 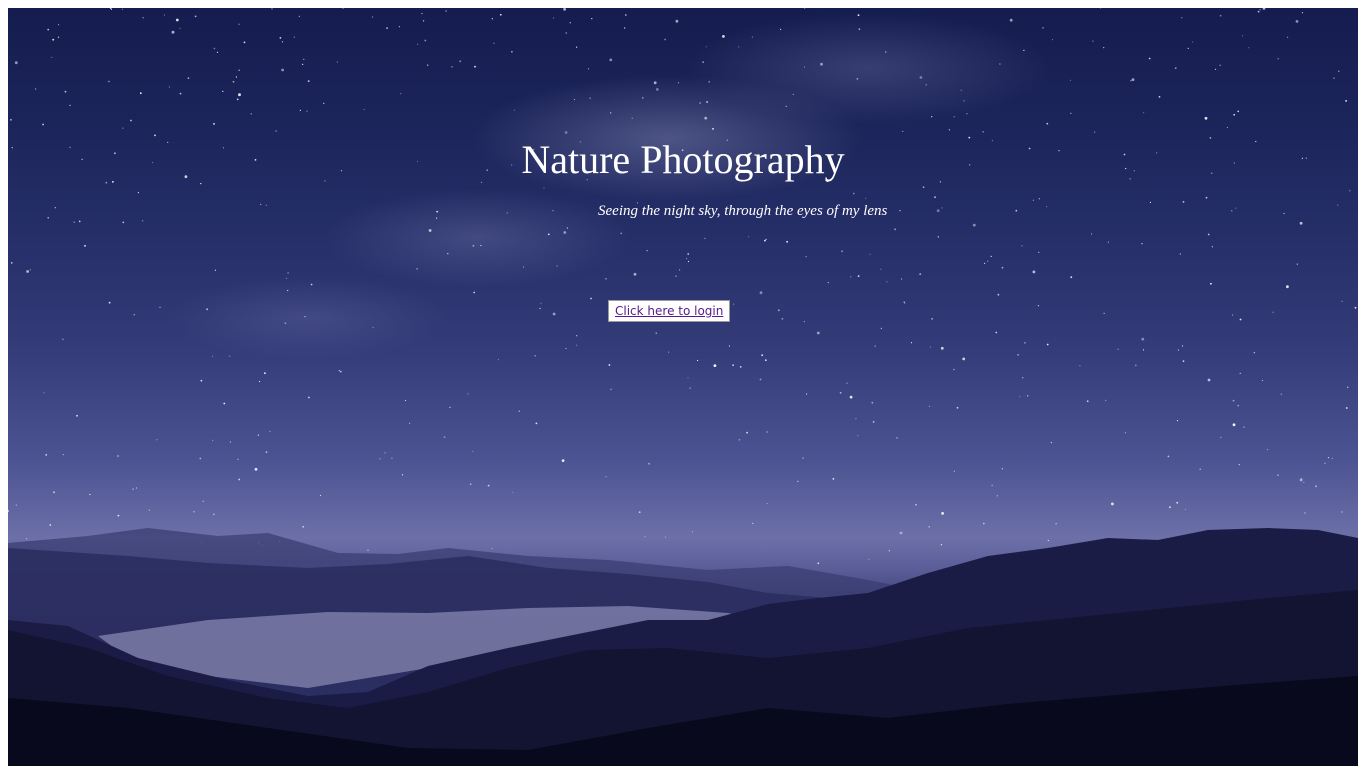 I want to click on login-link: Click here to login, so click(x=669, y=311).